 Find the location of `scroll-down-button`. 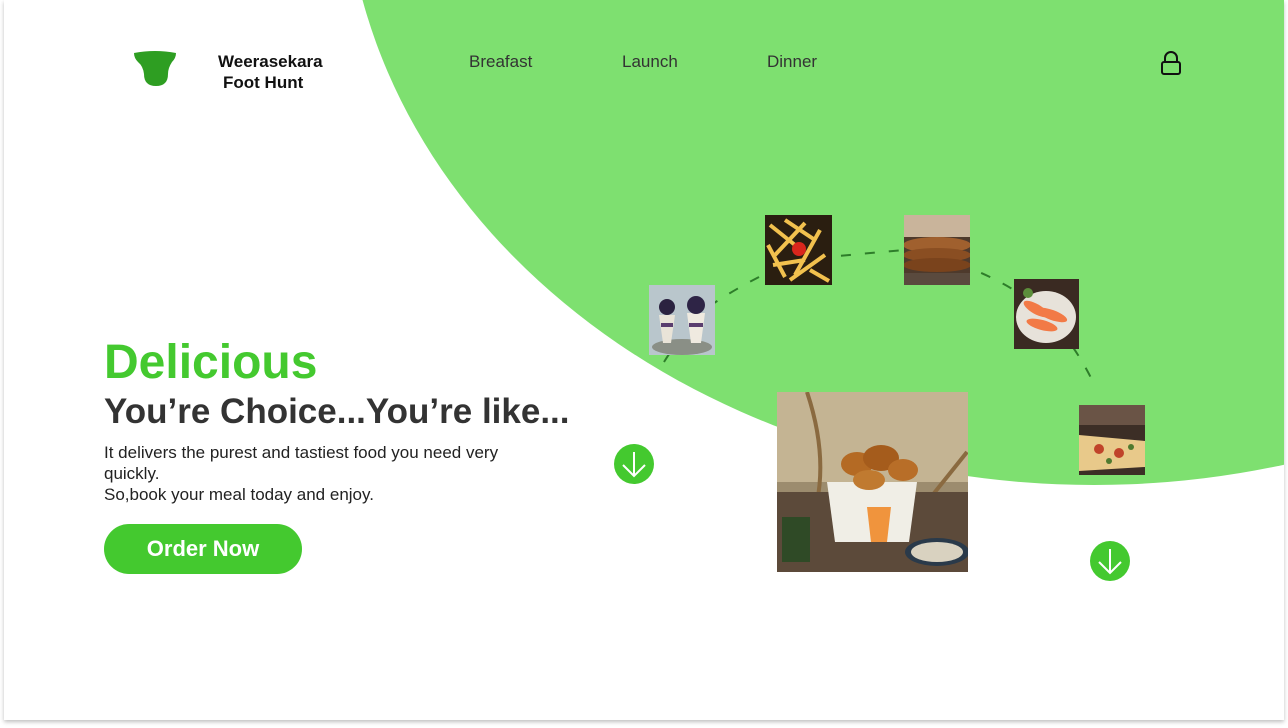

scroll-down-button is located at coordinates (634, 464).